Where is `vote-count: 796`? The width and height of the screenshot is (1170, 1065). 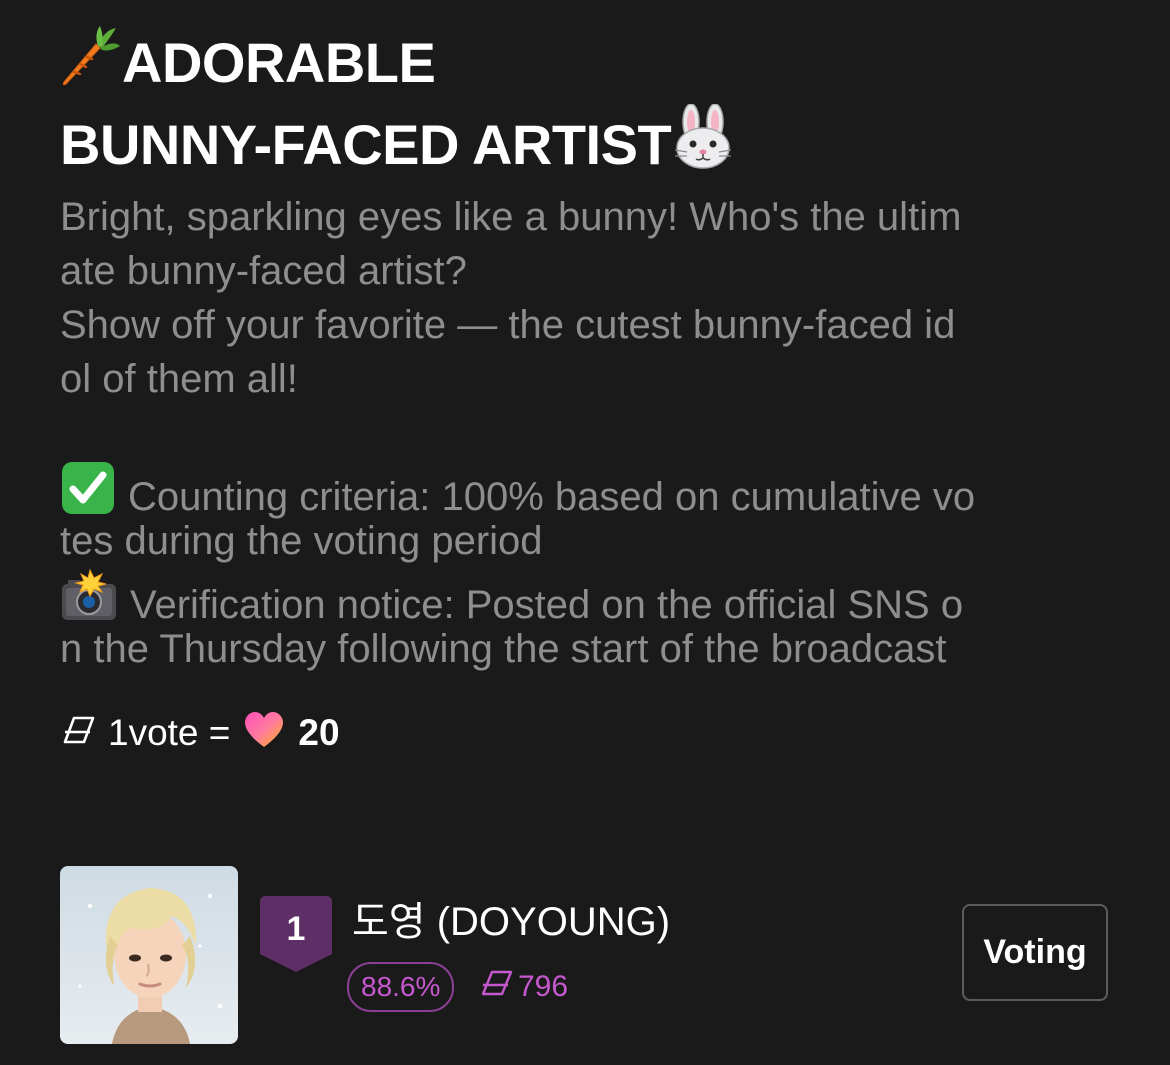 vote-count: 796 is located at coordinates (524, 987).